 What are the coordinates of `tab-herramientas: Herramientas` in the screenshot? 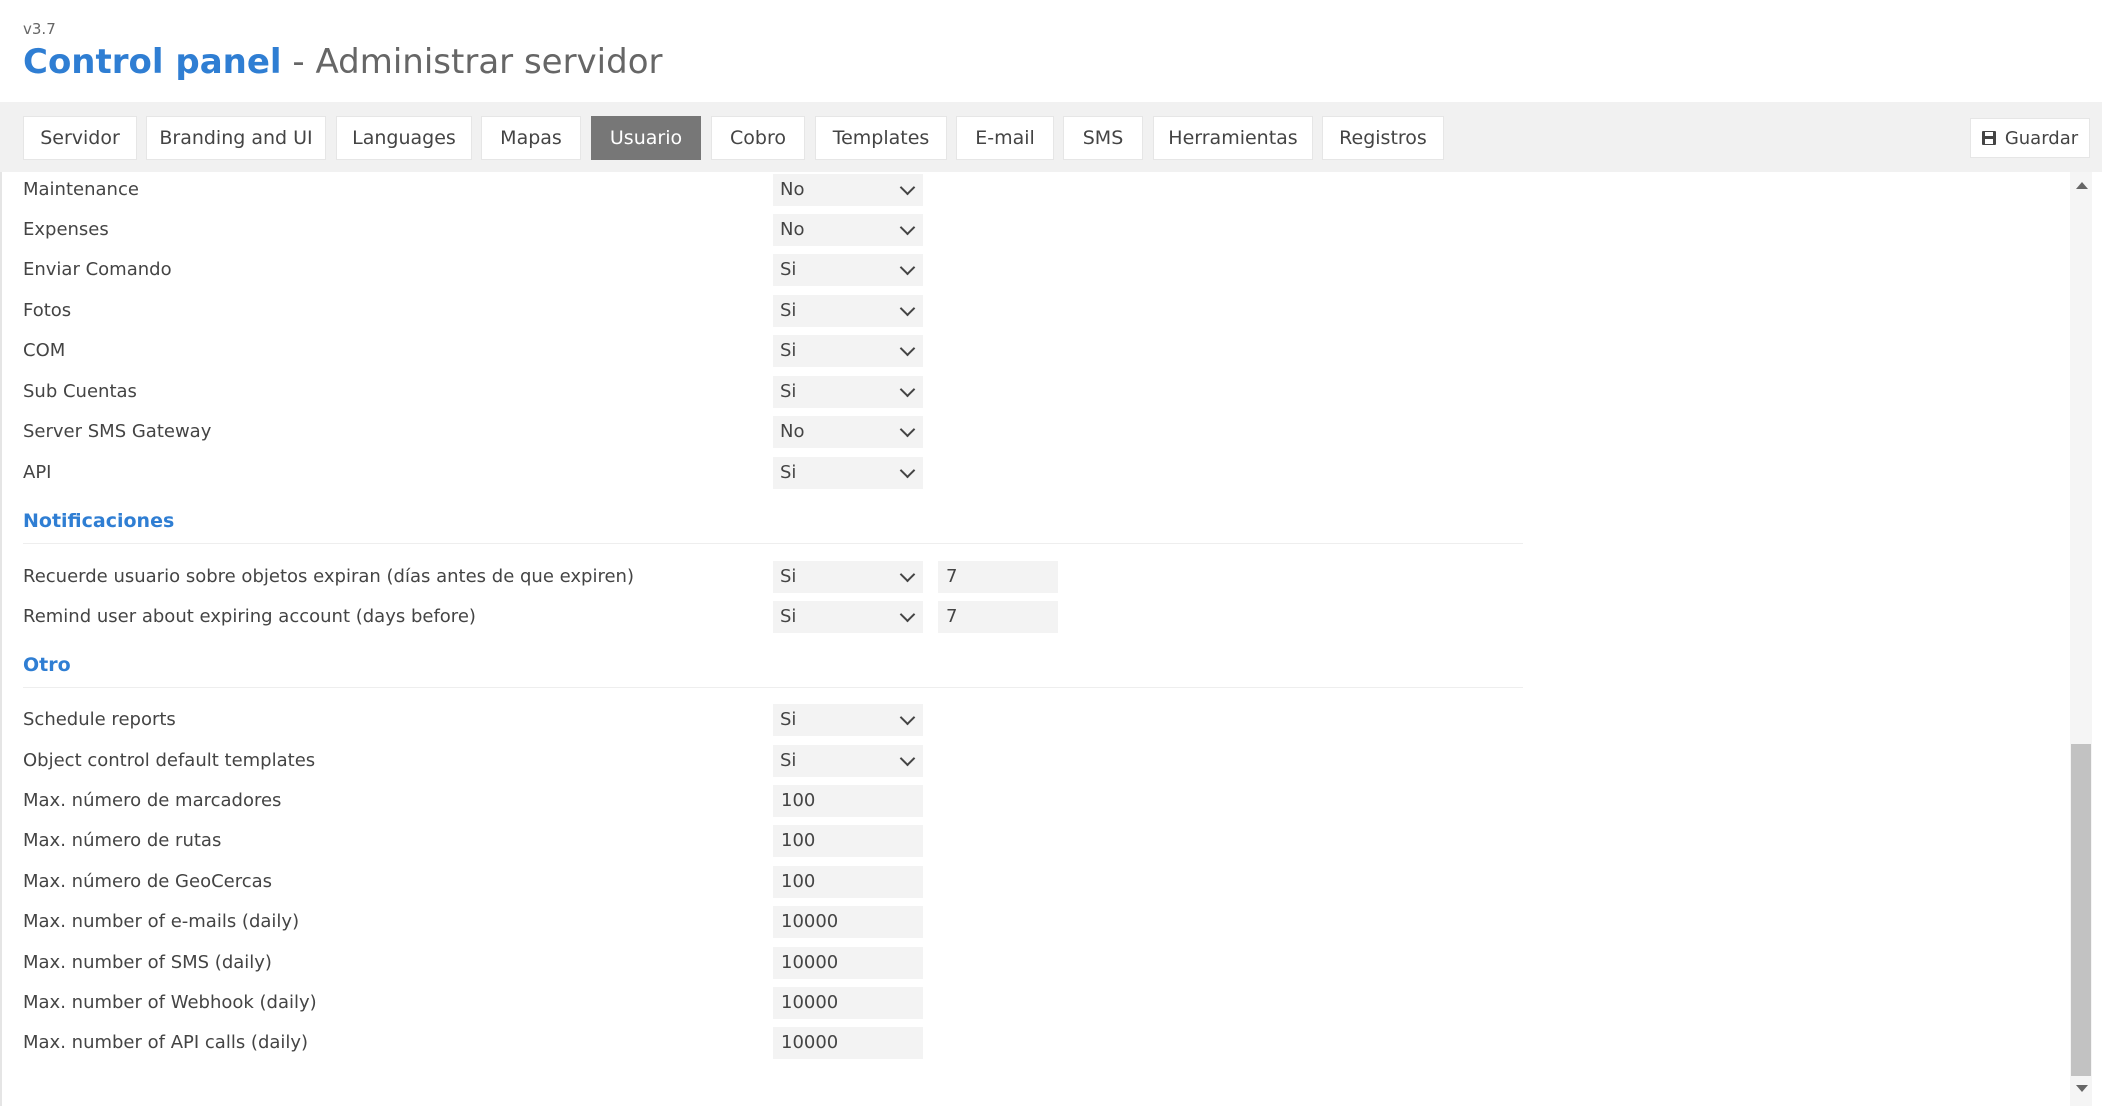 It's located at (1233, 138).